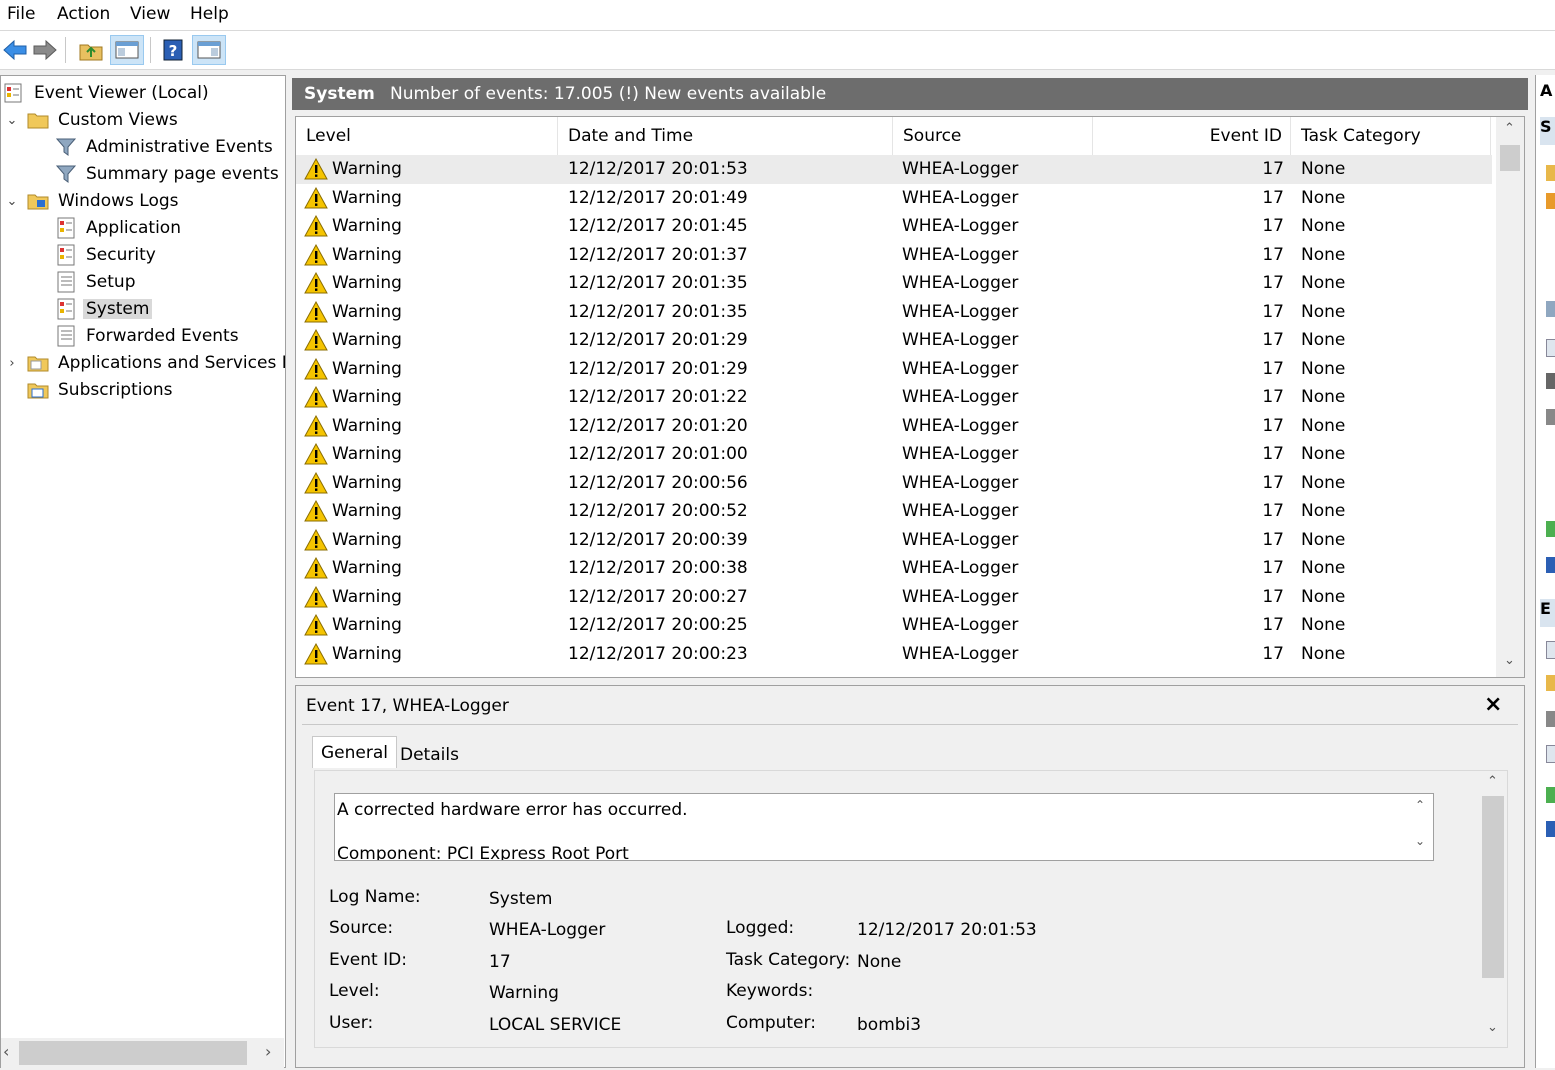  What do you see at coordinates (368, 960) in the screenshot?
I see `label-event-id: Event ID:` at bounding box center [368, 960].